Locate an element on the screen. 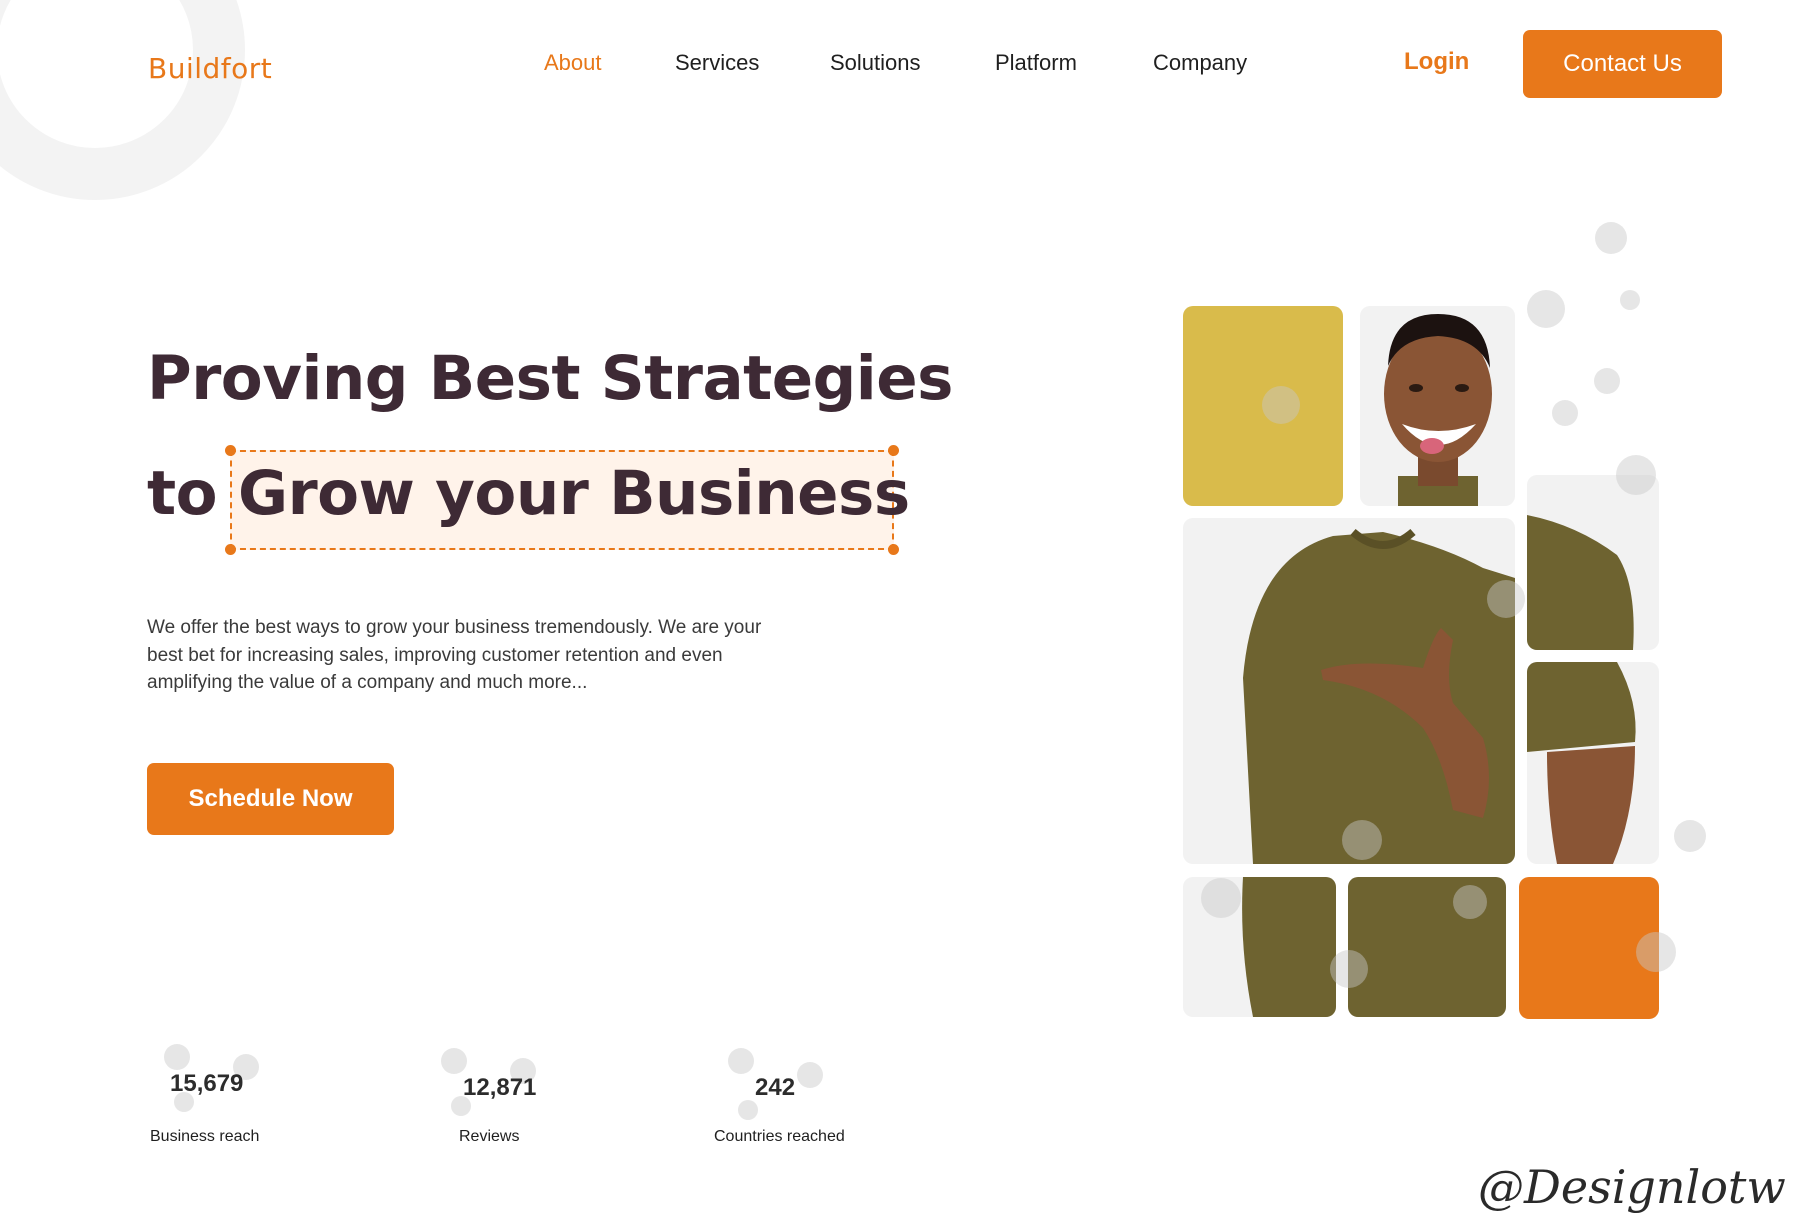  stat-value-countries: 242 is located at coordinates (775, 1087).